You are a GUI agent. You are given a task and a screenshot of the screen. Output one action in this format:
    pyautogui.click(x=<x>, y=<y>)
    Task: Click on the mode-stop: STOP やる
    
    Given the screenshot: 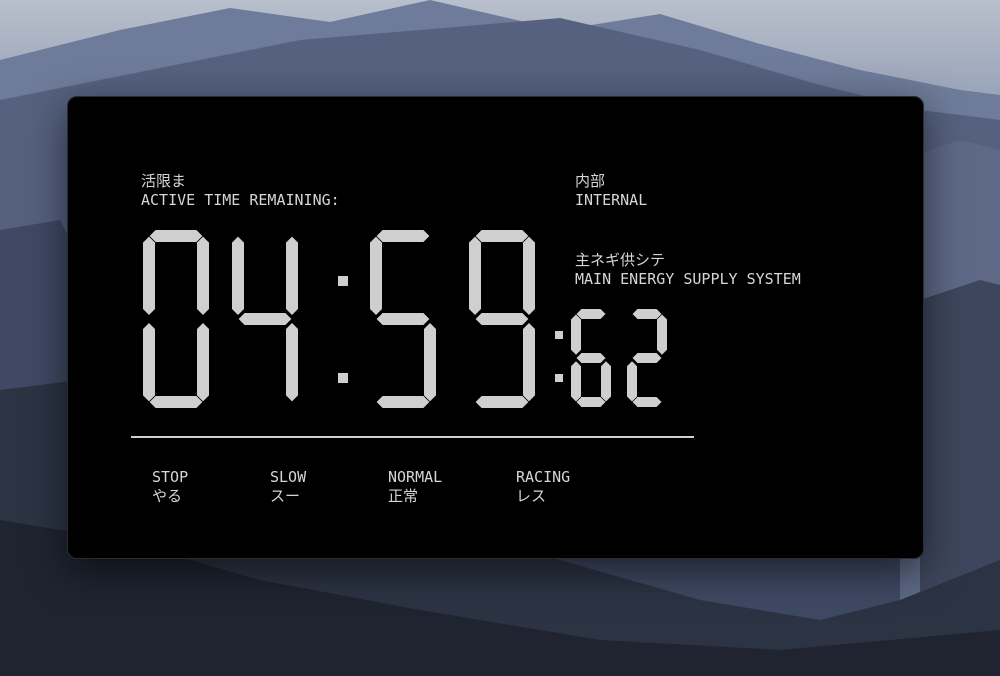 What is the action you would take?
    pyautogui.click(x=170, y=487)
    